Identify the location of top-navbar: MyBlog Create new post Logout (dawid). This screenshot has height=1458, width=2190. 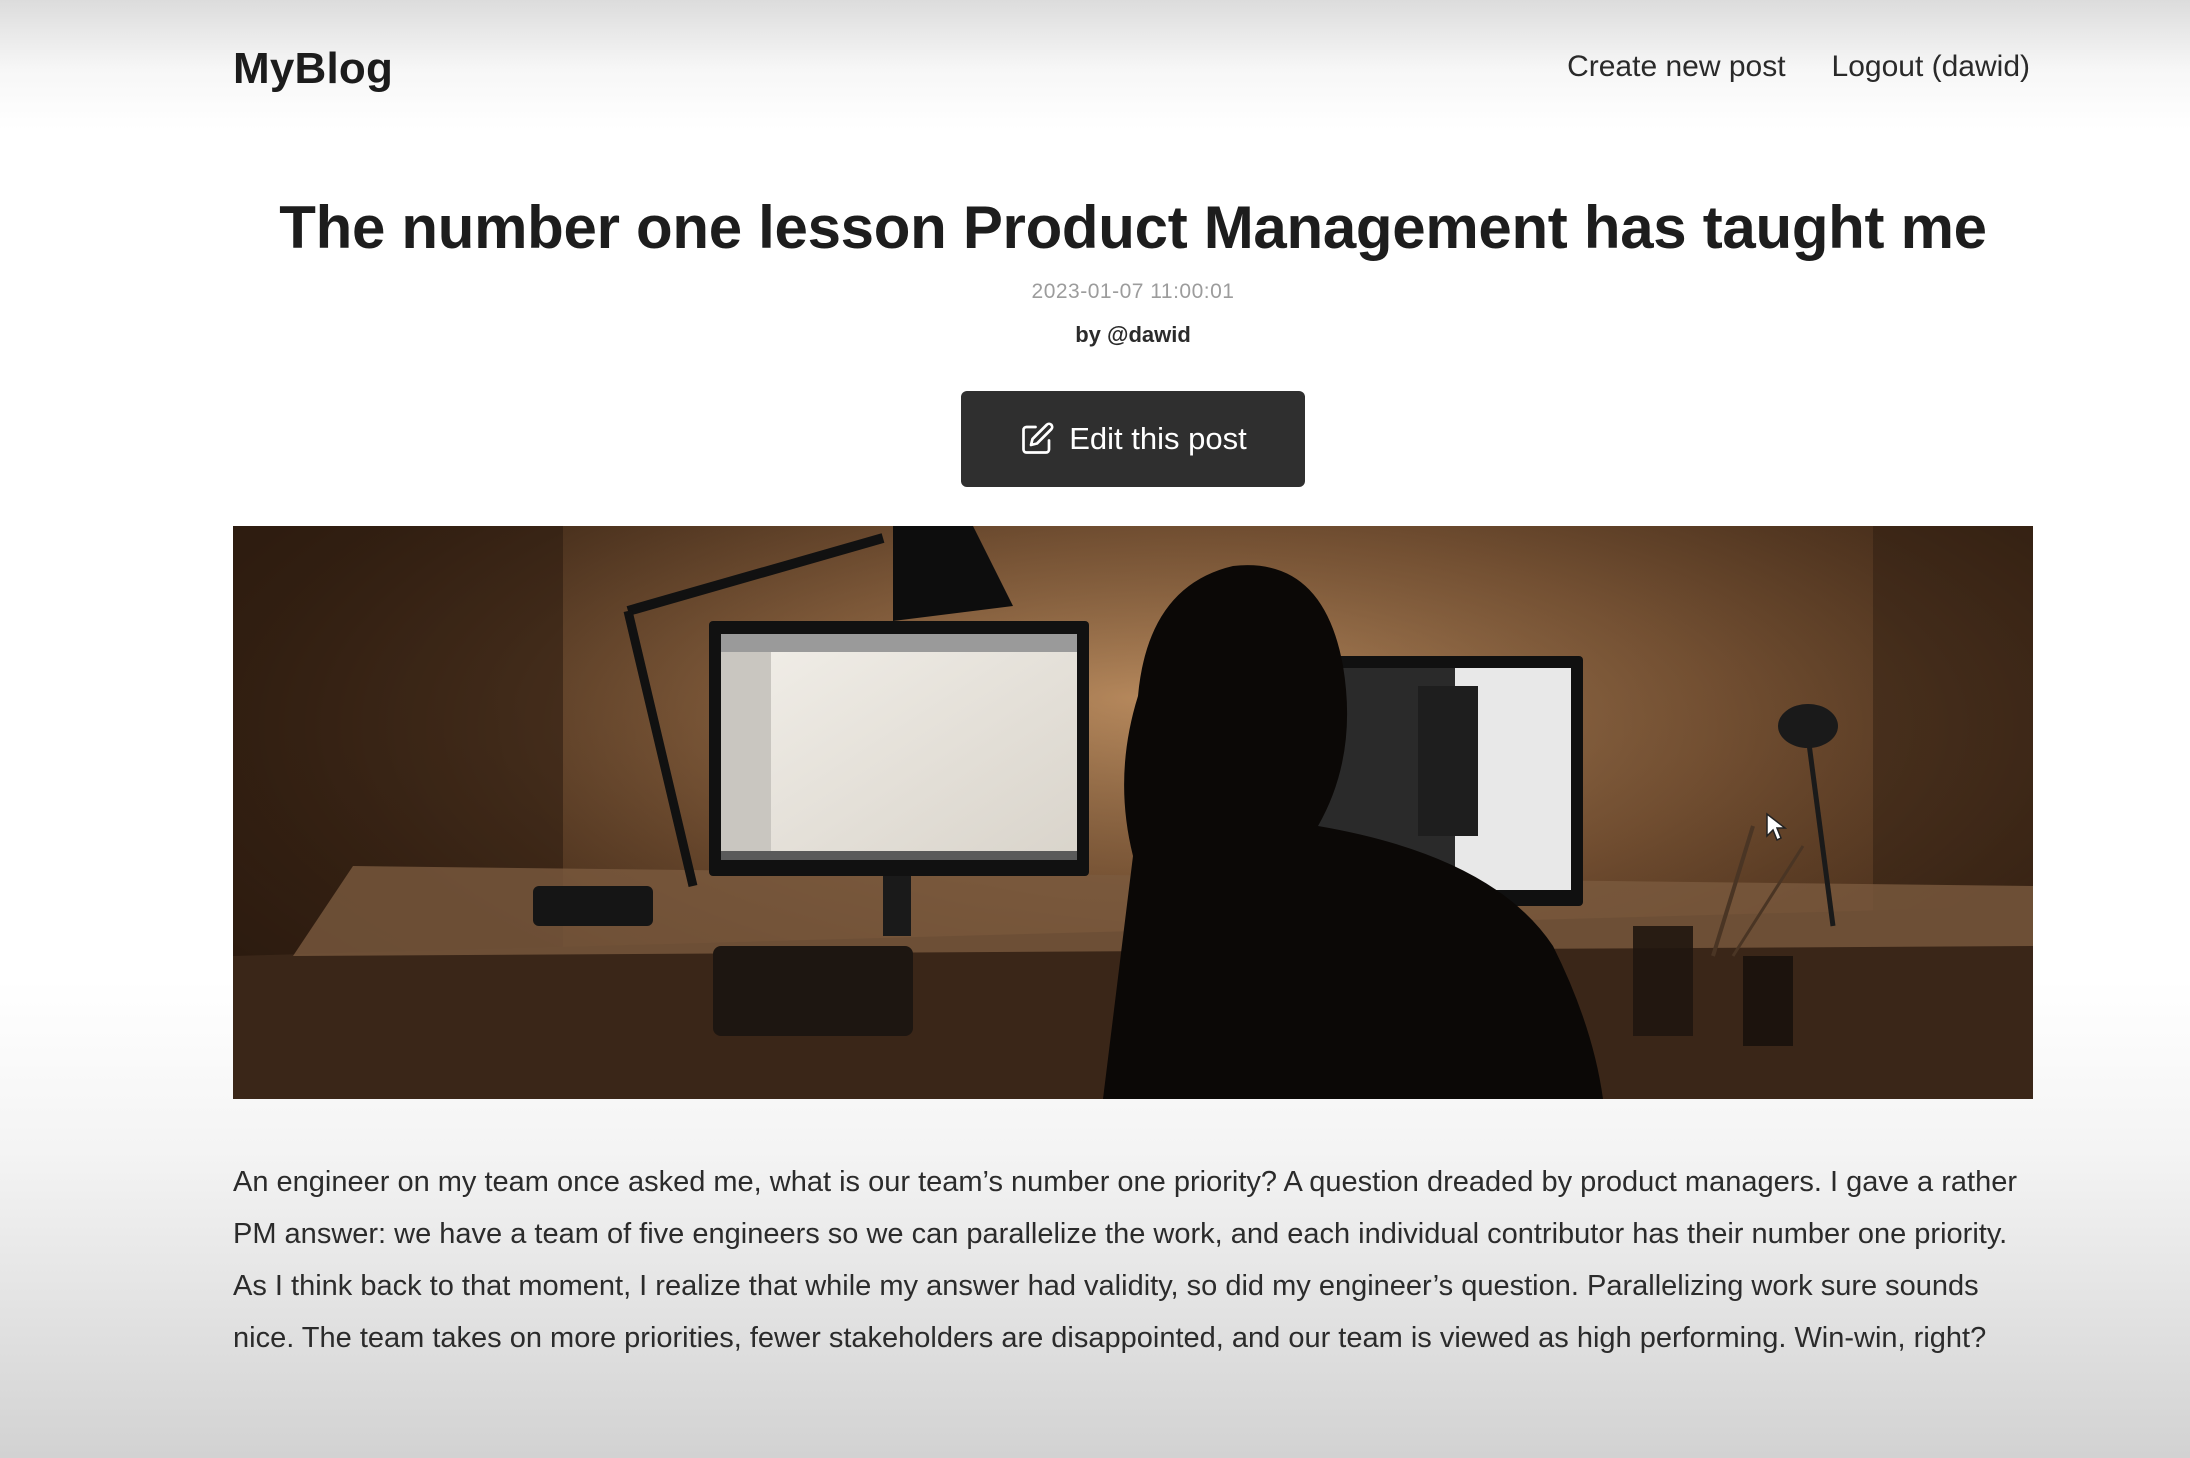
(1131, 68).